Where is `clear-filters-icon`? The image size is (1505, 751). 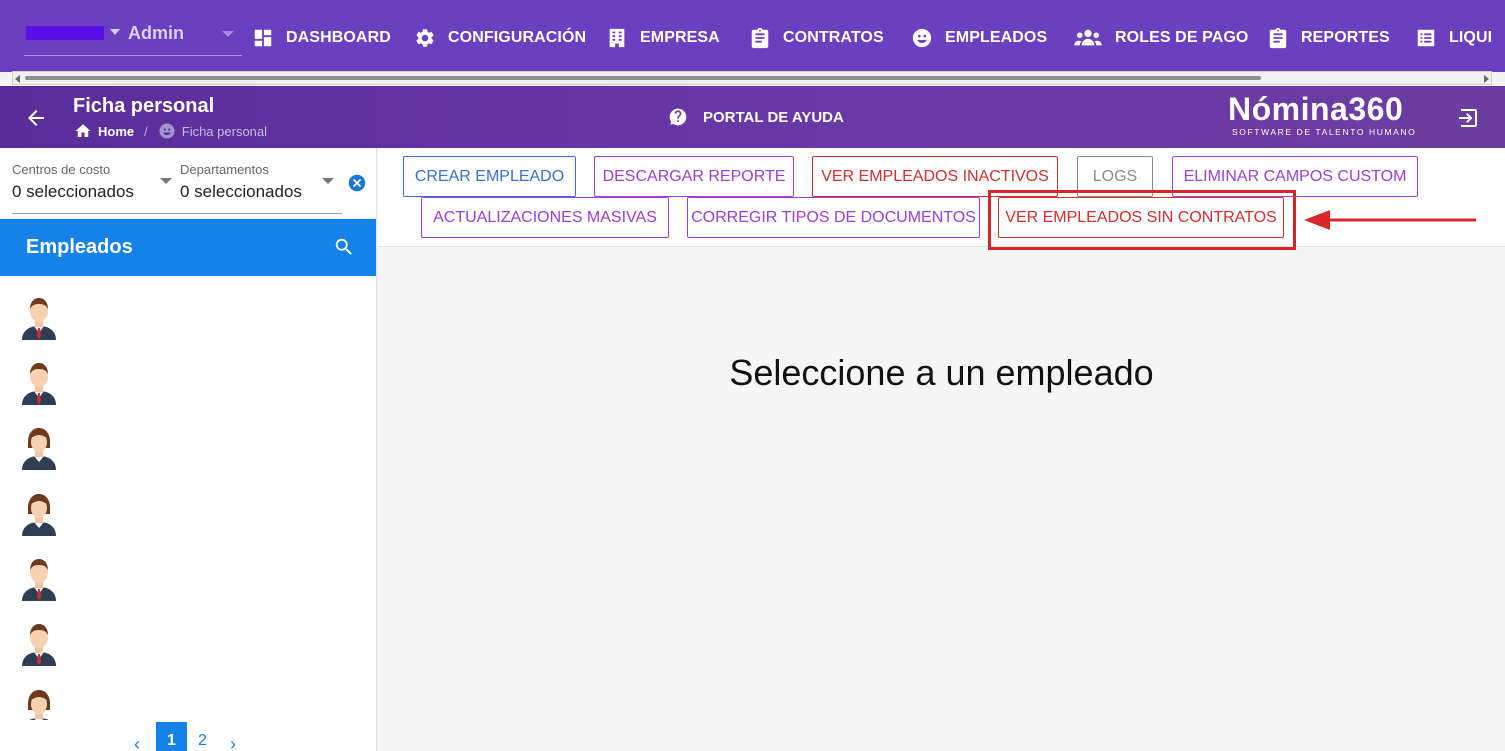
clear-filters-icon is located at coordinates (357, 183).